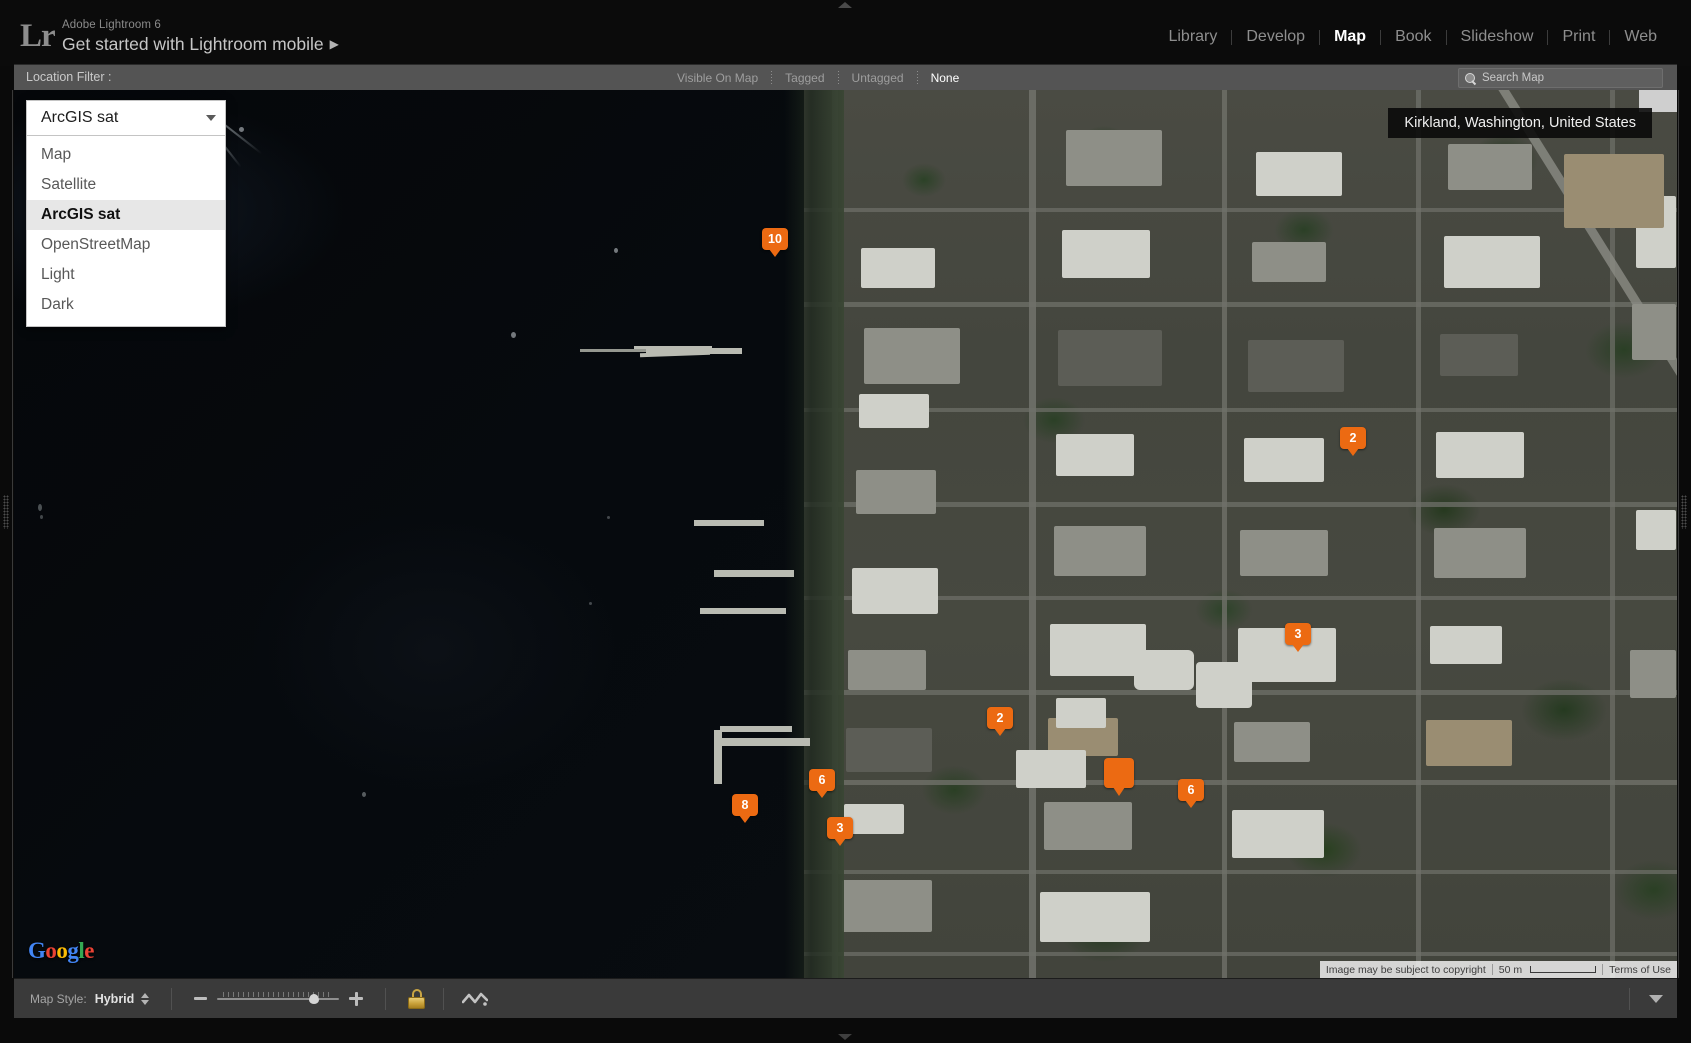  Describe the element at coordinates (193, 44) in the screenshot. I see `identity-plate-label: Get started with Lightroom mobile` at that location.